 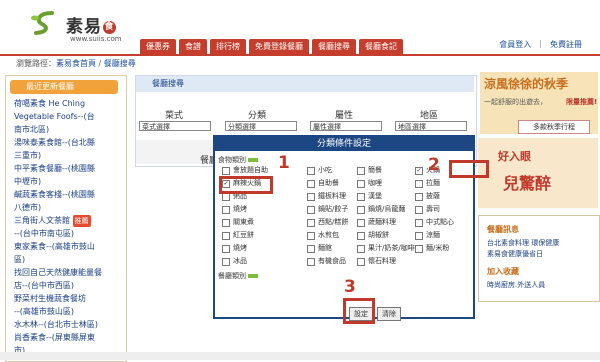 I want to click on info-link: 台北素食料理 環保健康, so click(x=523, y=243).